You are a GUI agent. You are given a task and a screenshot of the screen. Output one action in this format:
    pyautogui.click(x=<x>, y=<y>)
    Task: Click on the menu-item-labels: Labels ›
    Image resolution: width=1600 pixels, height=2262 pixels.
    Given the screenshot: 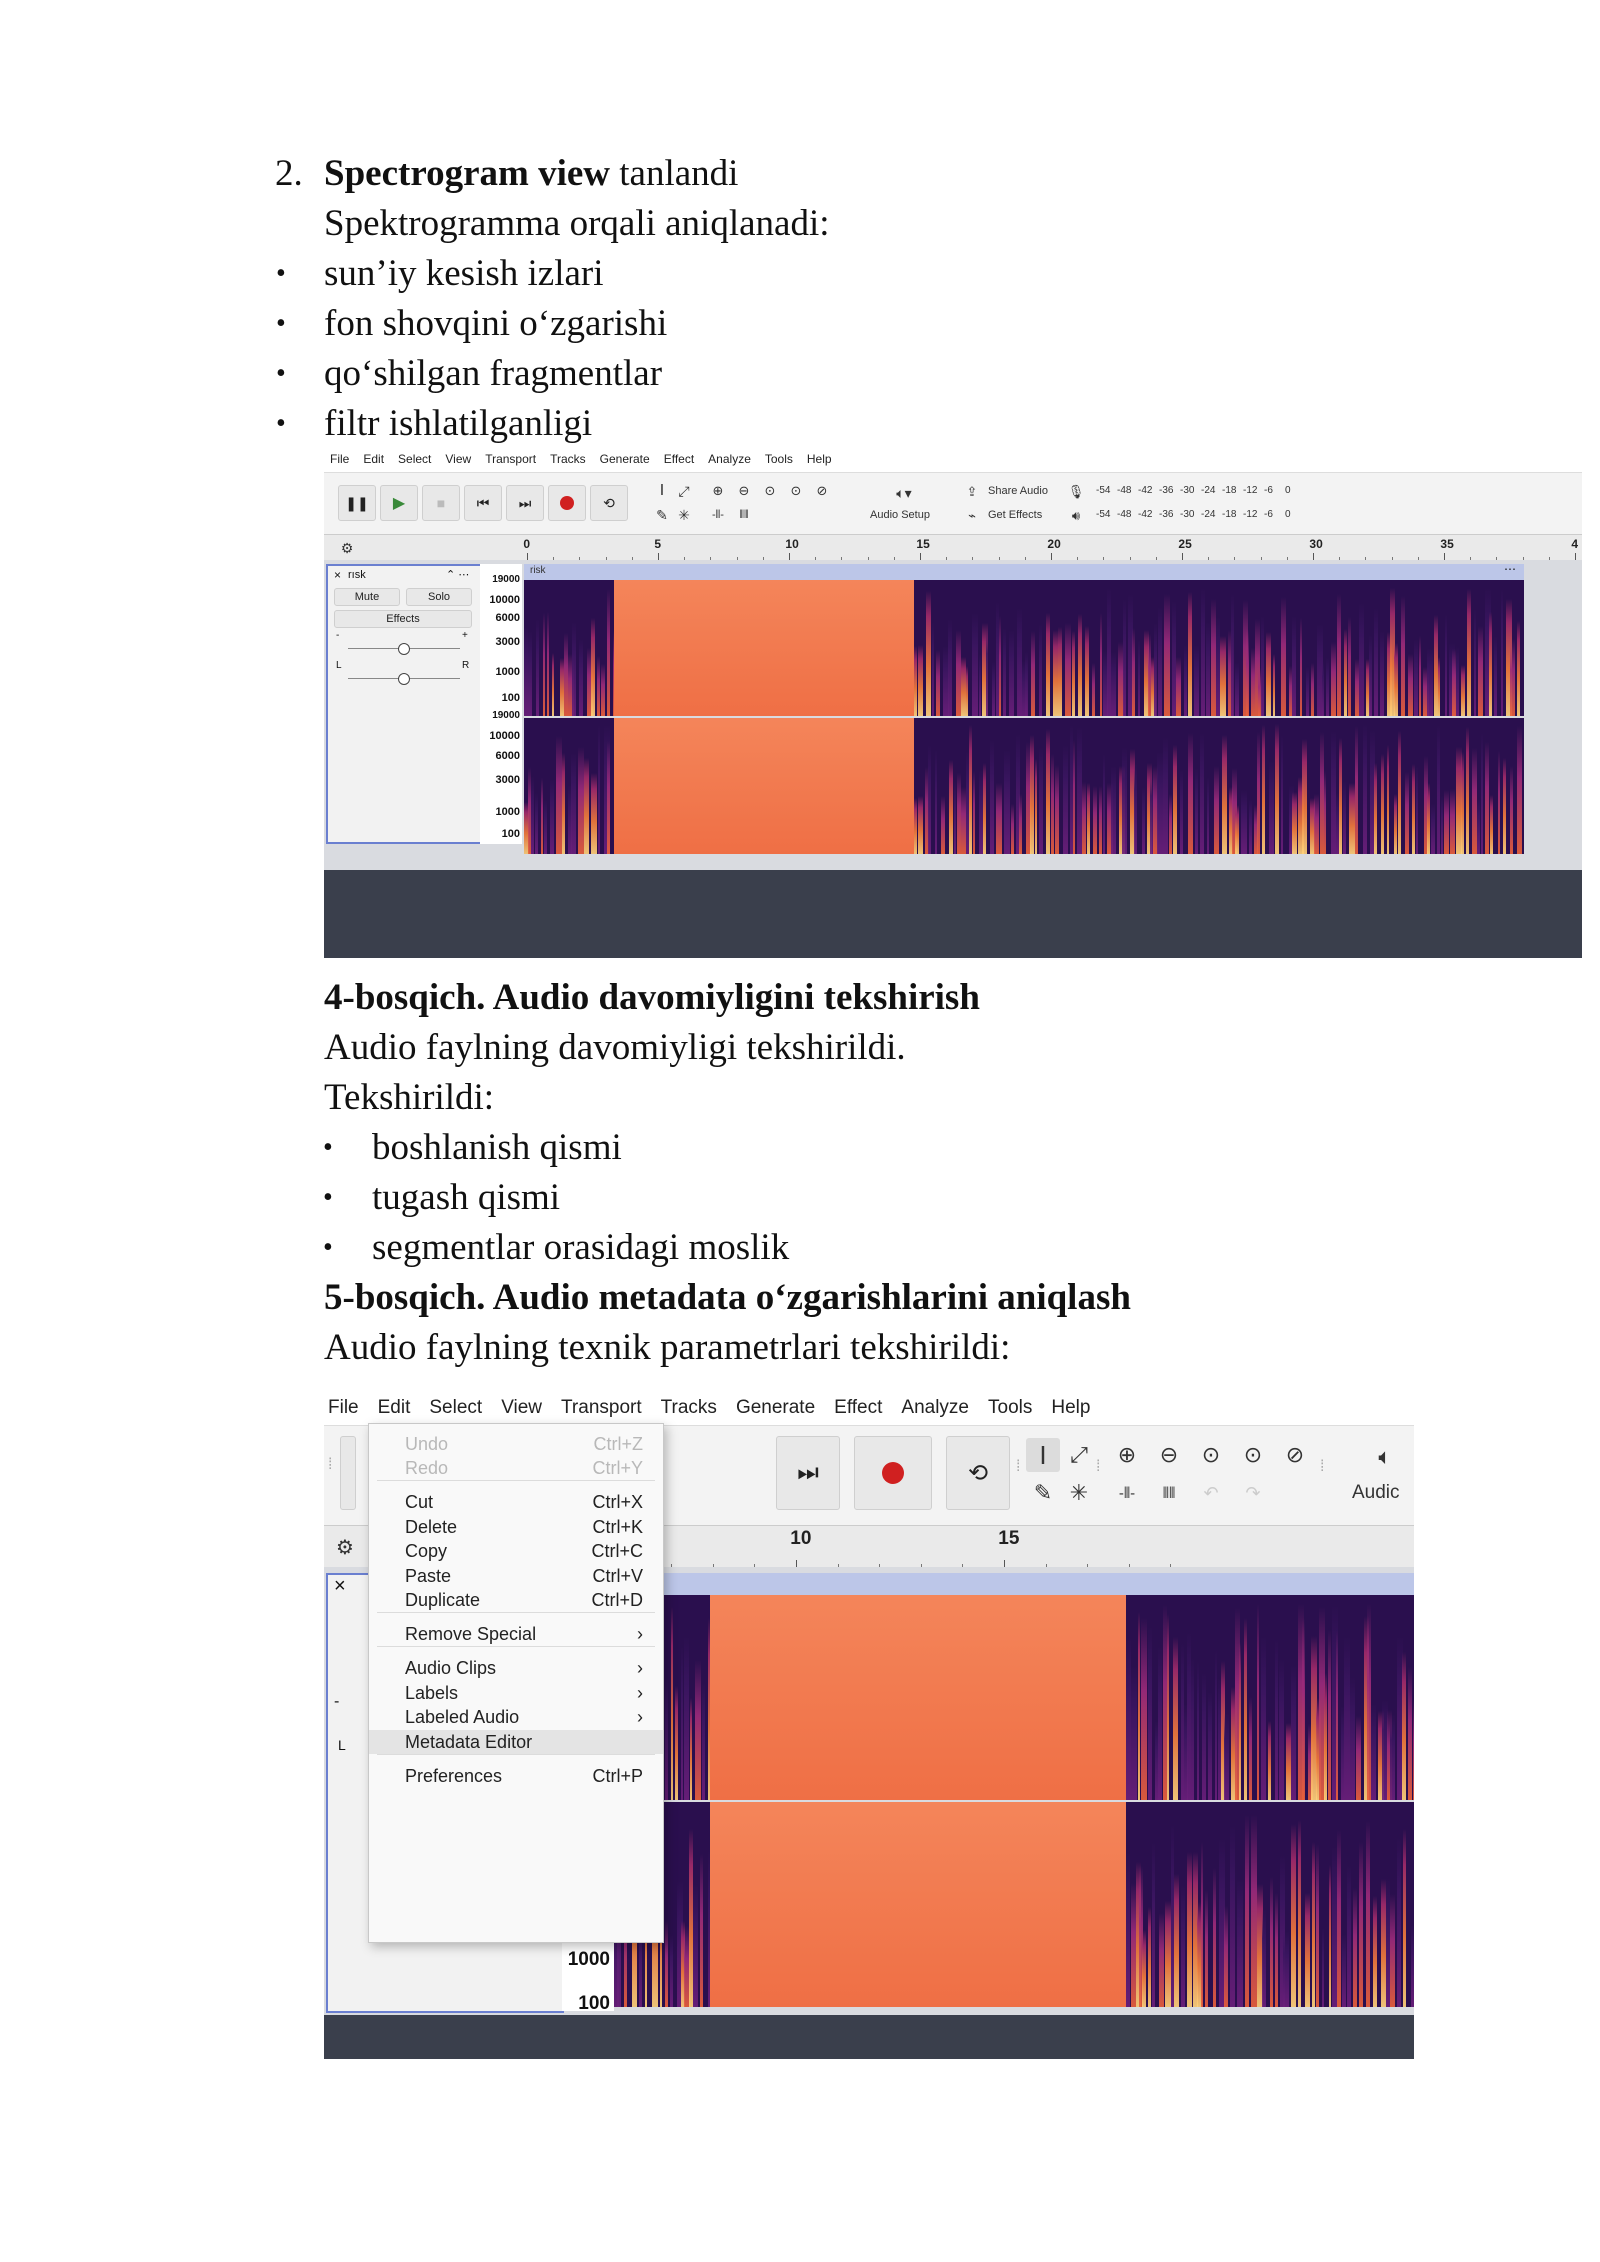 What is the action you would take?
    pyautogui.click(x=516, y=1693)
    